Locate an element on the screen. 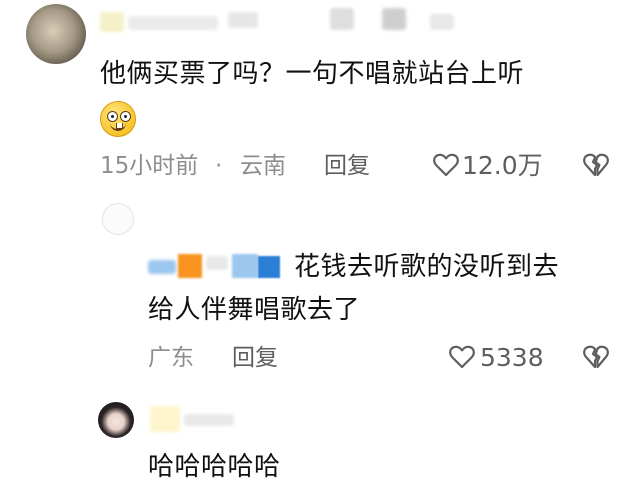 Image resolution: width=640 pixels, height=490 pixels. comment-text: 他俩买票了吗？一句不唱就站台上听 is located at coordinates (312, 74).